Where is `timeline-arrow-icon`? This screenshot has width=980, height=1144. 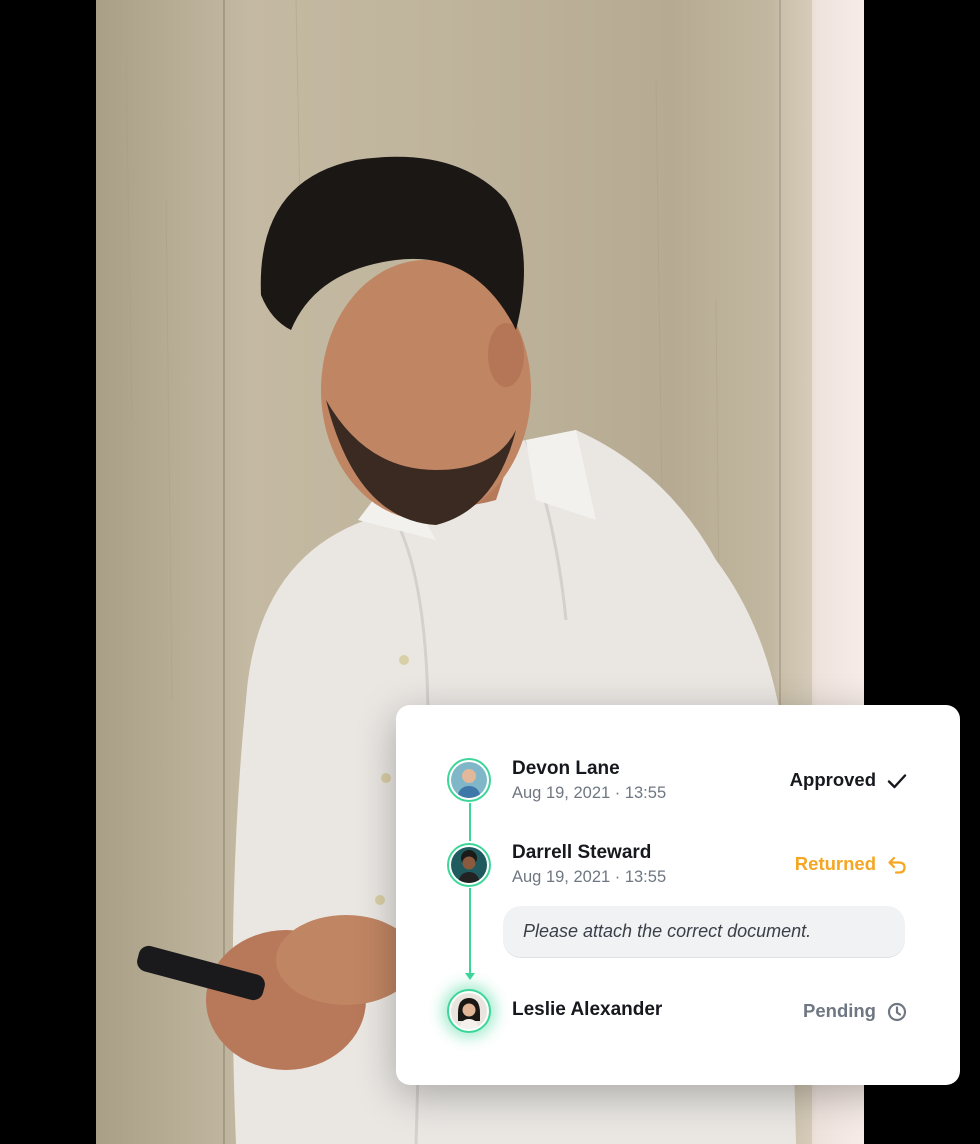
timeline-arrow-icon is located at coordinates (470, 976).